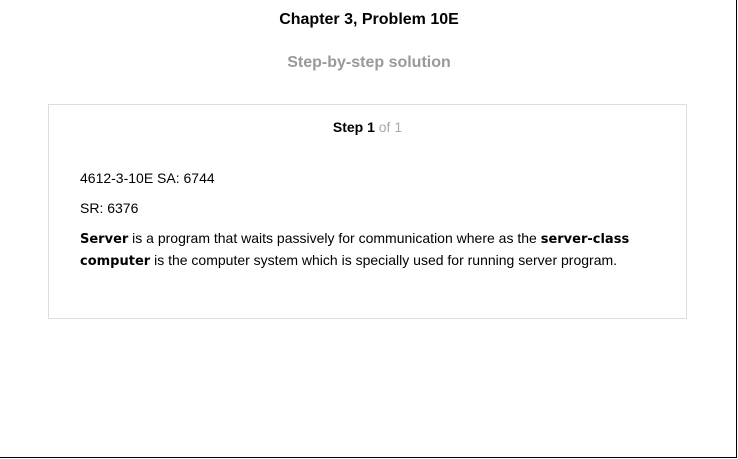  I want to click on term-server: Server, so click(104, 239).